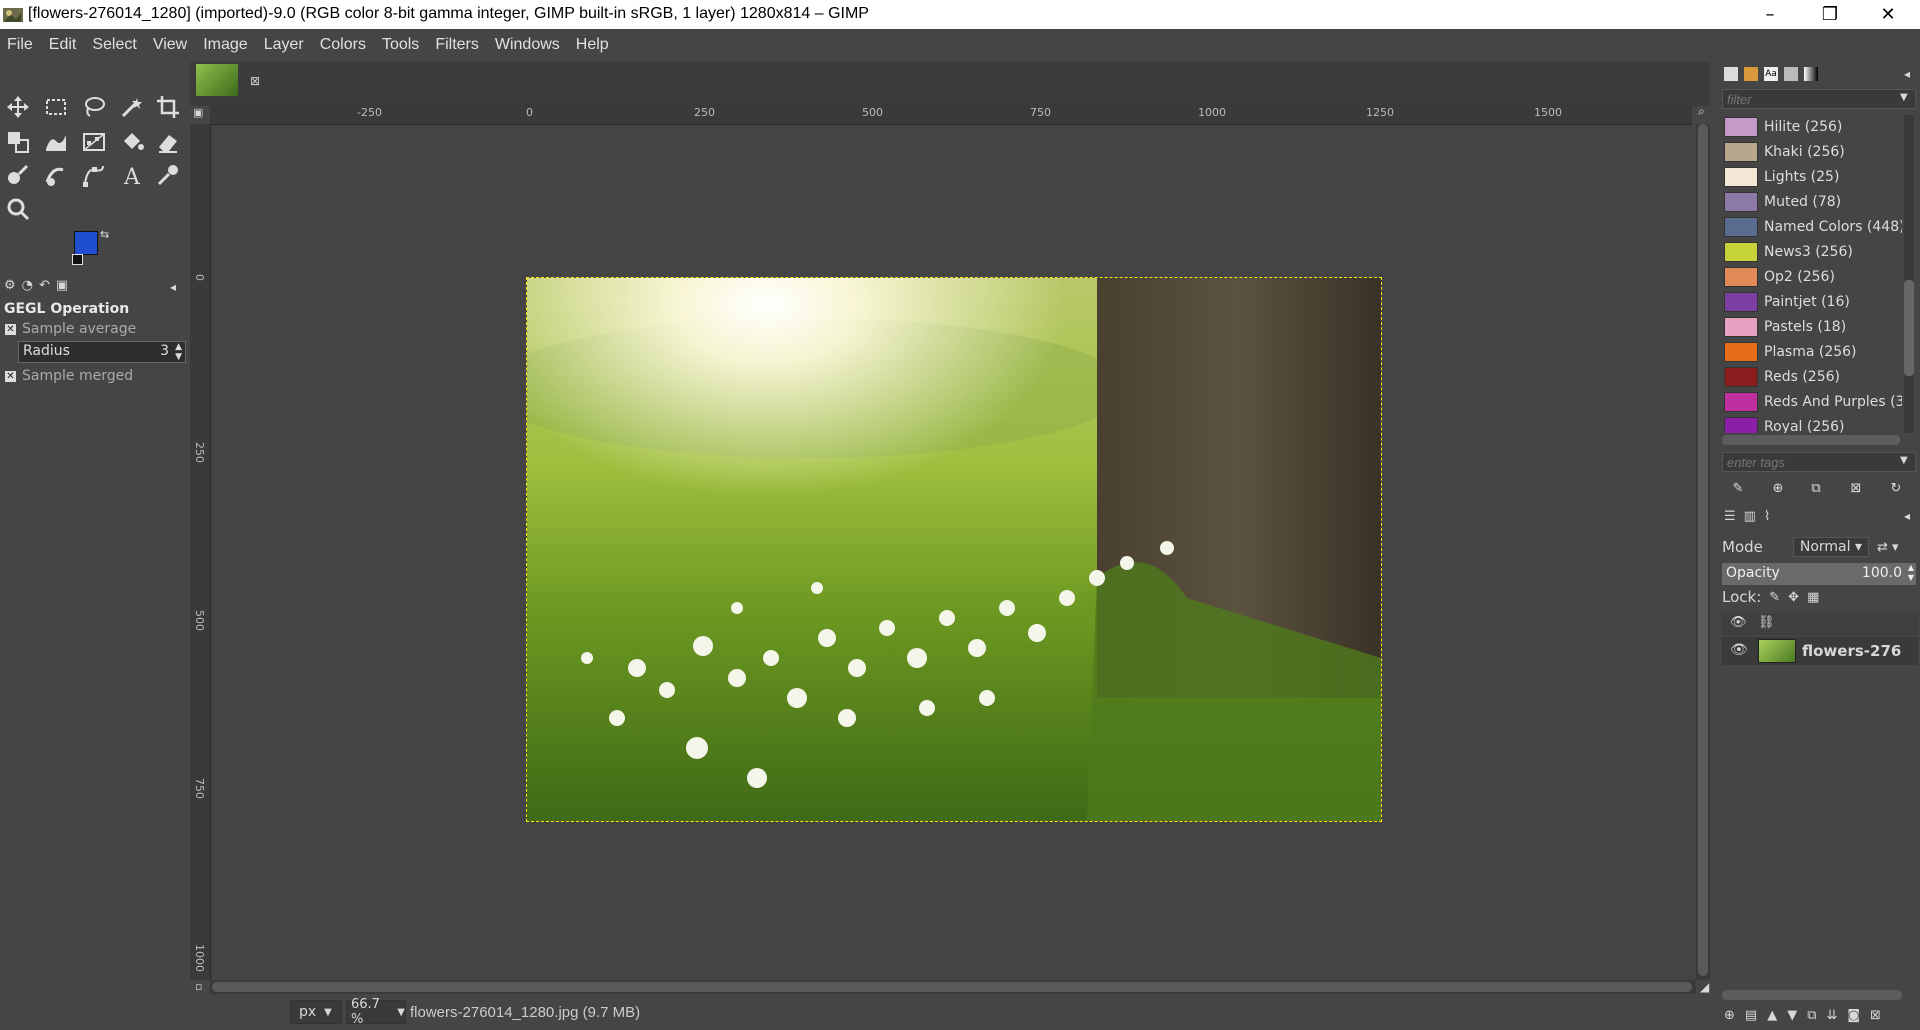 The width and height of the screenshot is (1920, 1030). I want to click on layers-horizontal-scrollbar, so click(1812, 995).